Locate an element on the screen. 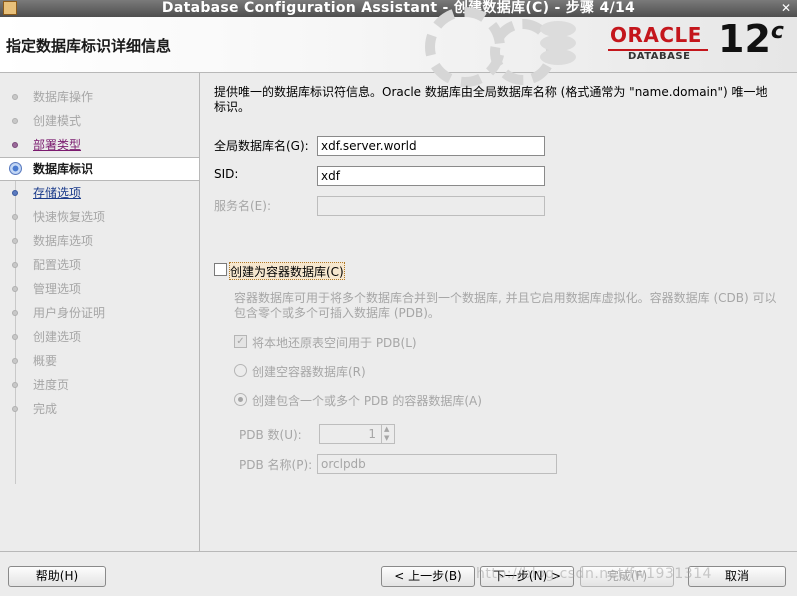  step-item: 快速恢复选项 is located at coordinates (99, 217).